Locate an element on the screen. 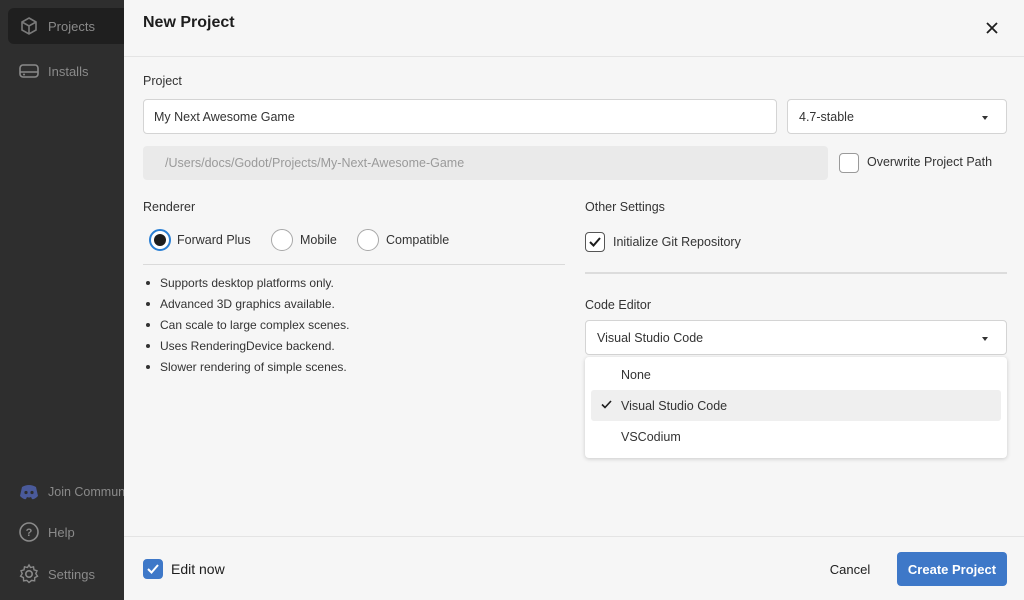 Image resolution: width=1024 pixels, height=600 pixels. code-editor-dropdown: None Visual Studio Code VSCodium is located at coordinates (796, 407).